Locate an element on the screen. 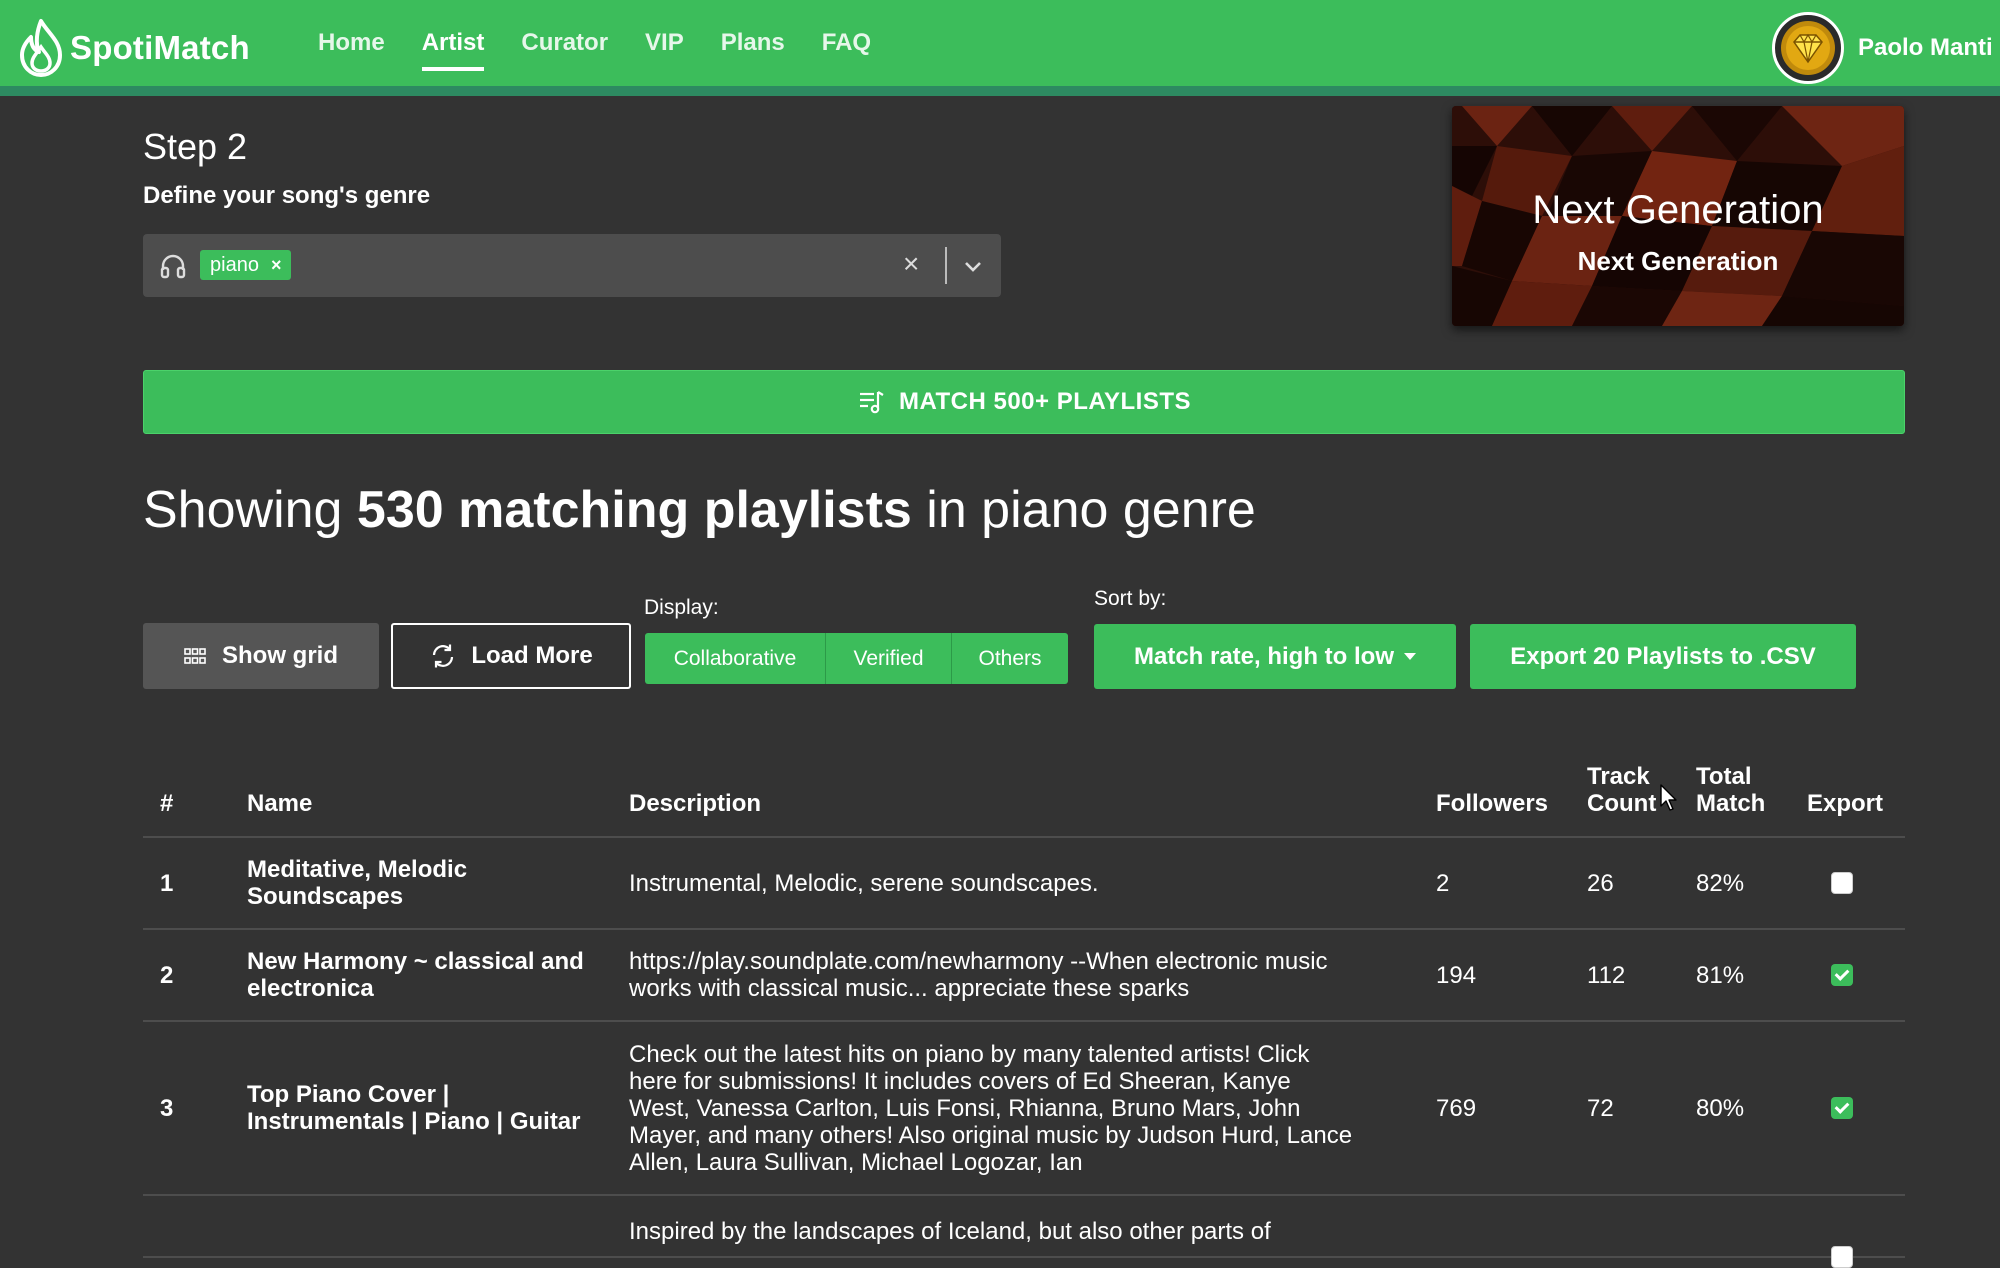 This screenshot has height=1268, width=2000. step-title: Step 2 is located at coordinates (195, 146).